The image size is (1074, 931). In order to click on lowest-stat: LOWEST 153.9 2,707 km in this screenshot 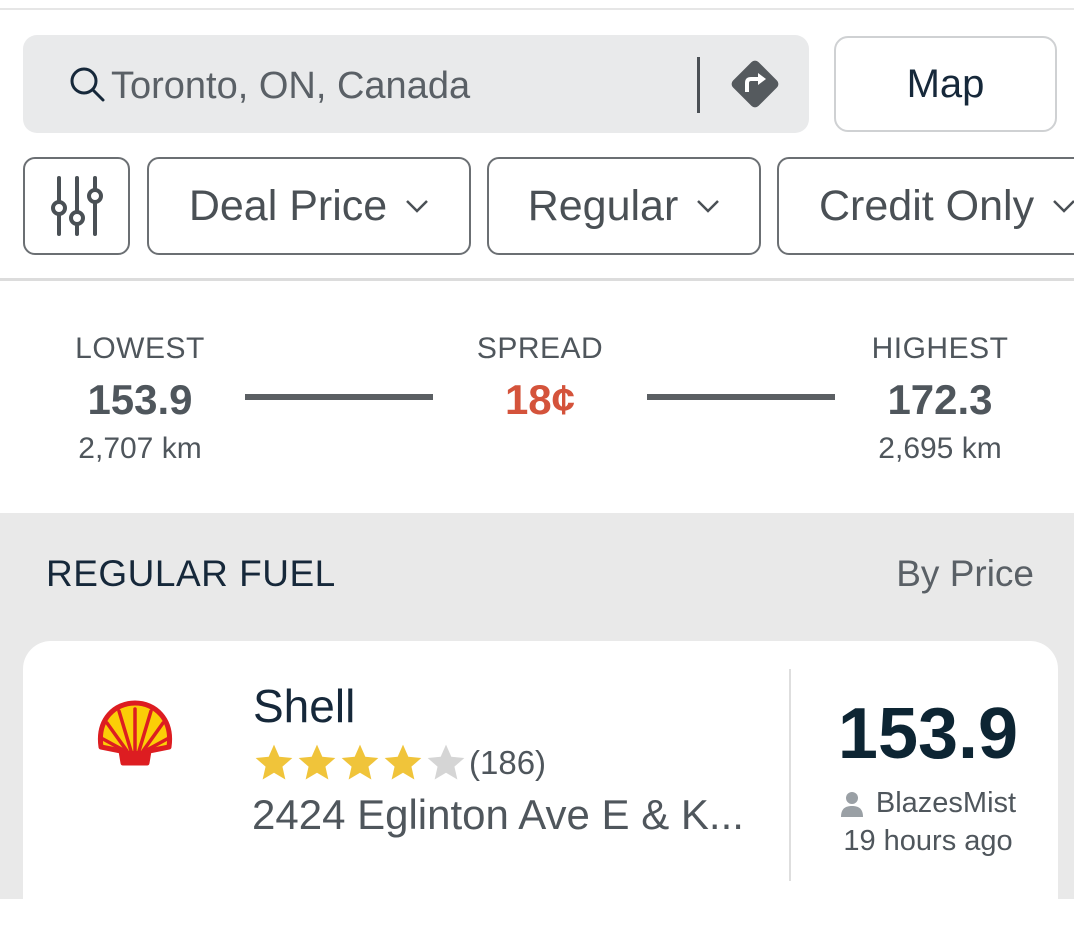, I will do `click(140, 399)`.